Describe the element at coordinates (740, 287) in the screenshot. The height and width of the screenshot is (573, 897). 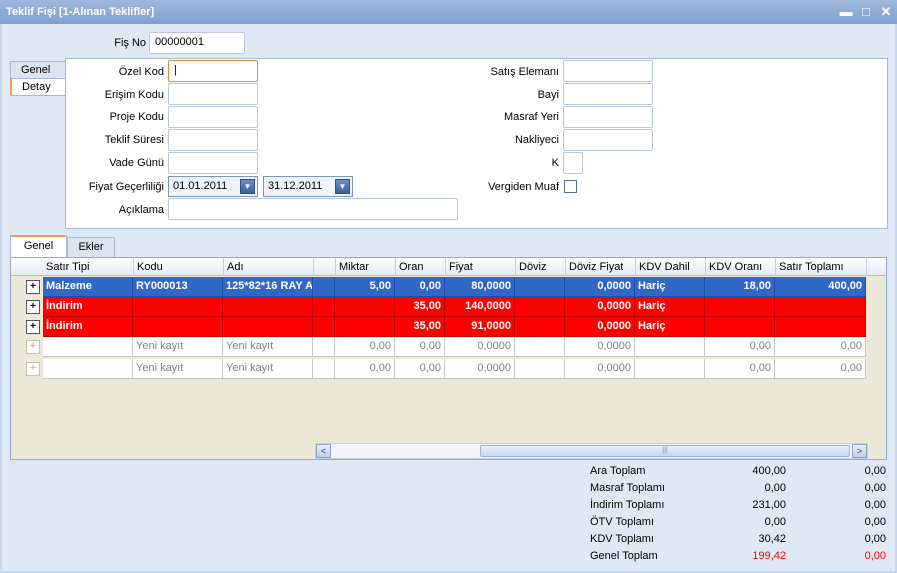
I see `cell-kdv-orani: 18,00` at that location.